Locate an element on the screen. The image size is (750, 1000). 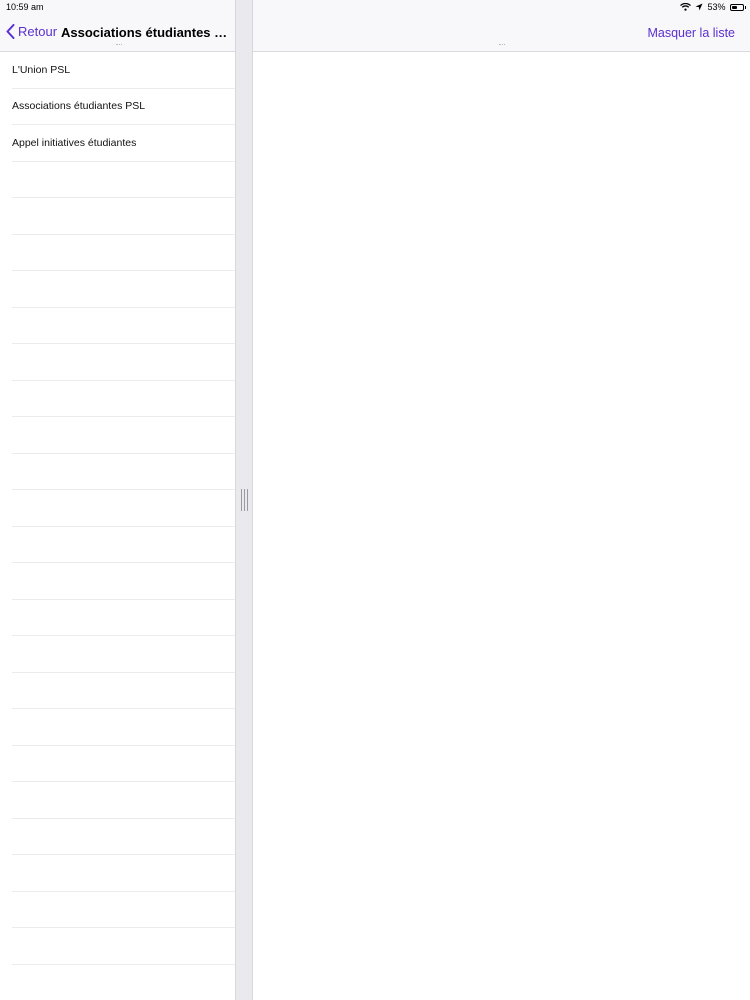
status-bar: 10:59 am 53% is located at coordinates (375, 7).